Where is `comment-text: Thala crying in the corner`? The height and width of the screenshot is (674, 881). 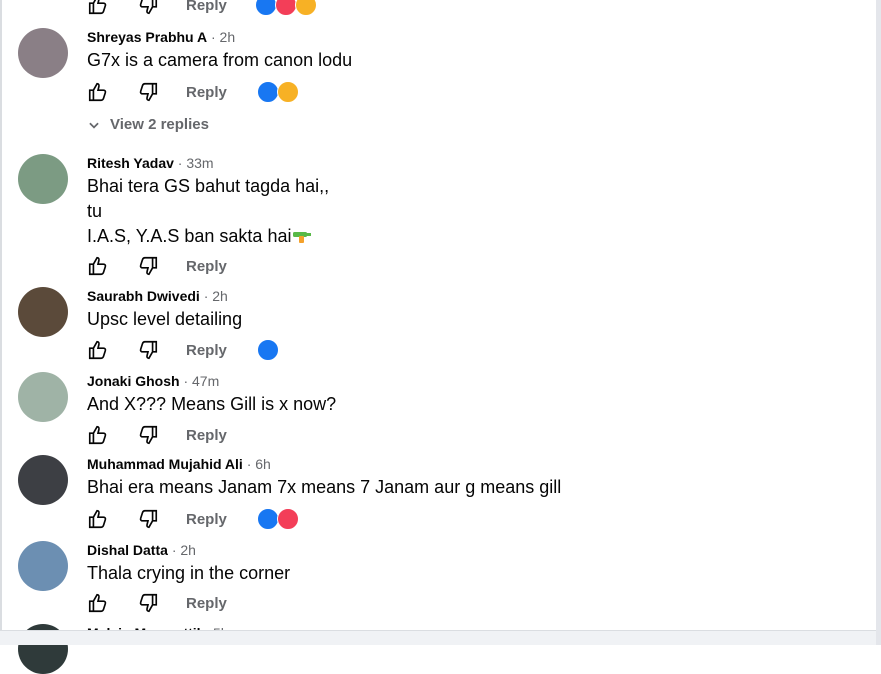 comment-text: Thala crying in the corner is located at coordinates (189, 573).